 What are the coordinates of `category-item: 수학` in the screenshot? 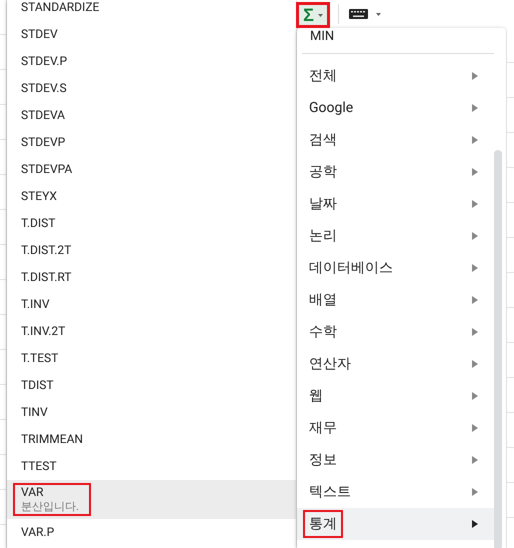 It's located at (395, 332).